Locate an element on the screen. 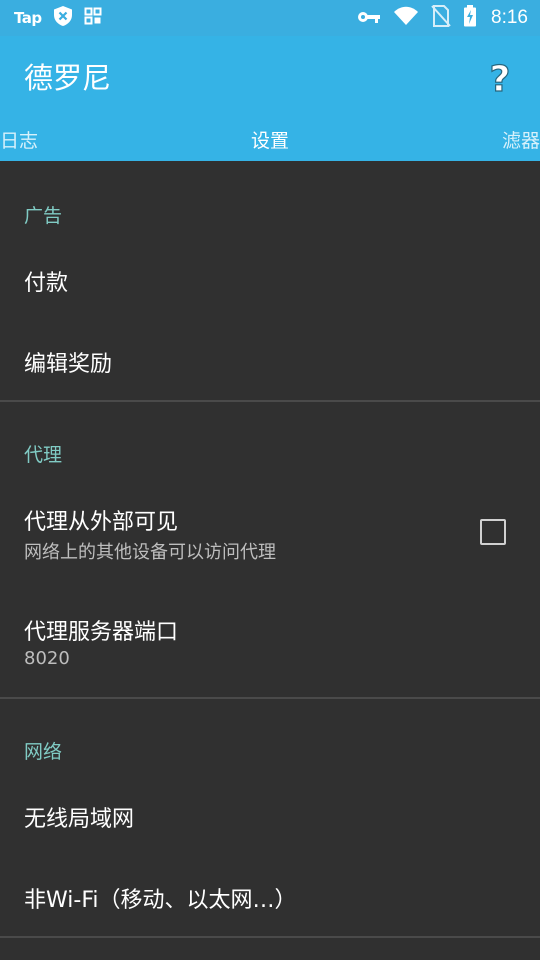 This screenshot has height=960, width=540. key-icon is located at coordinates (369, 18).